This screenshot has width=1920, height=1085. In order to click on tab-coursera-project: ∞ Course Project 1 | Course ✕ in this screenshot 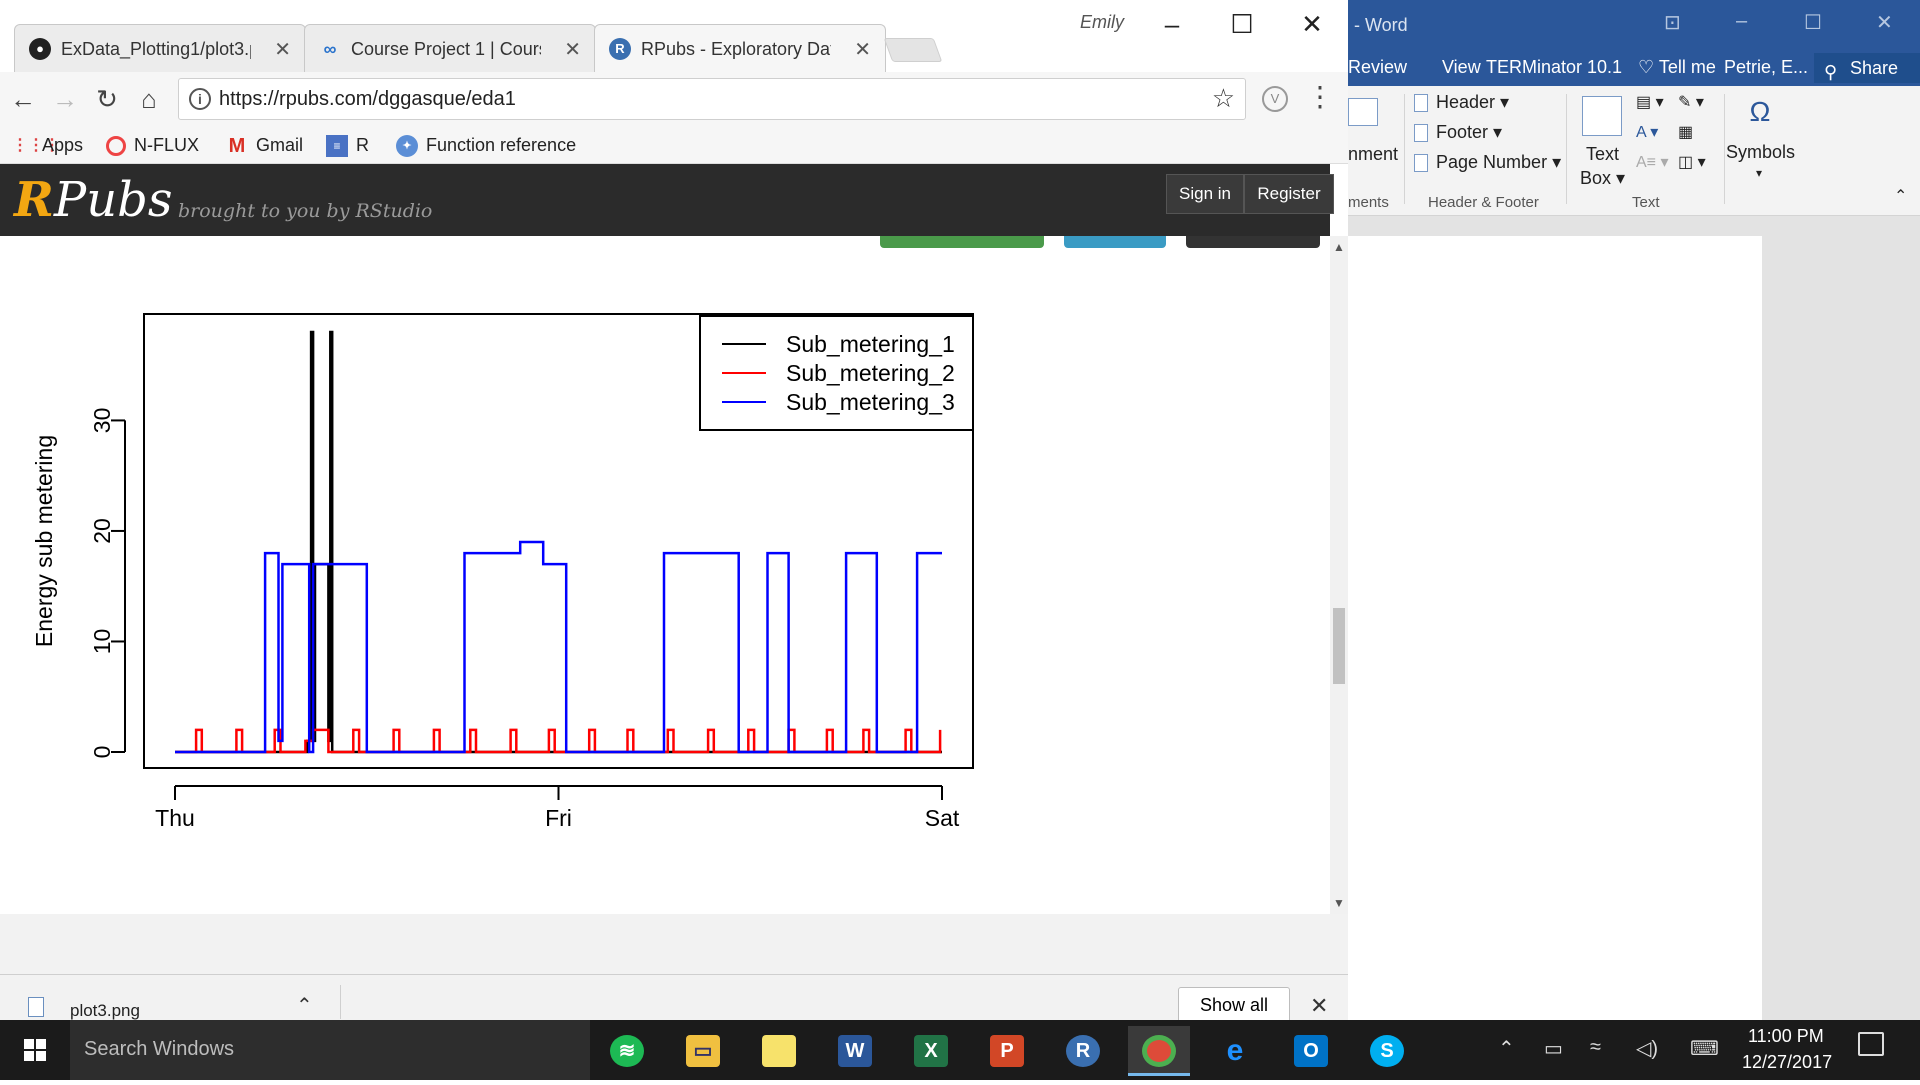, I will do `click(450, 48)`.